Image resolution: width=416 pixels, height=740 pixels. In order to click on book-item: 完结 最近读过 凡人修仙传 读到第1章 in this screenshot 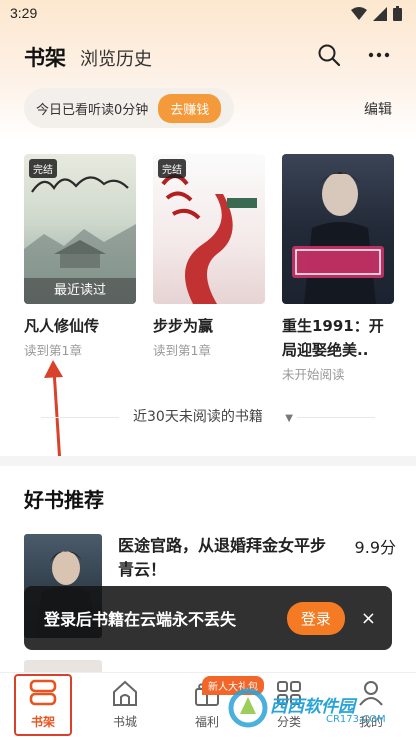, I will do `click(80, 256)`.